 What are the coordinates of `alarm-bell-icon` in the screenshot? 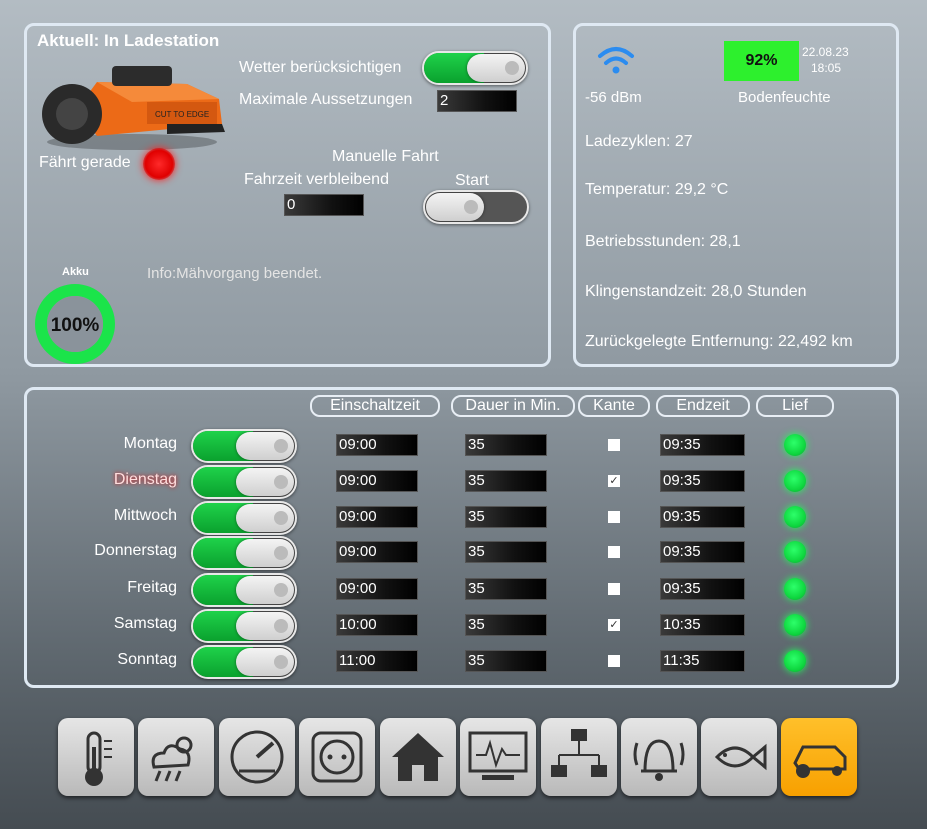 It's located at (659, 760).